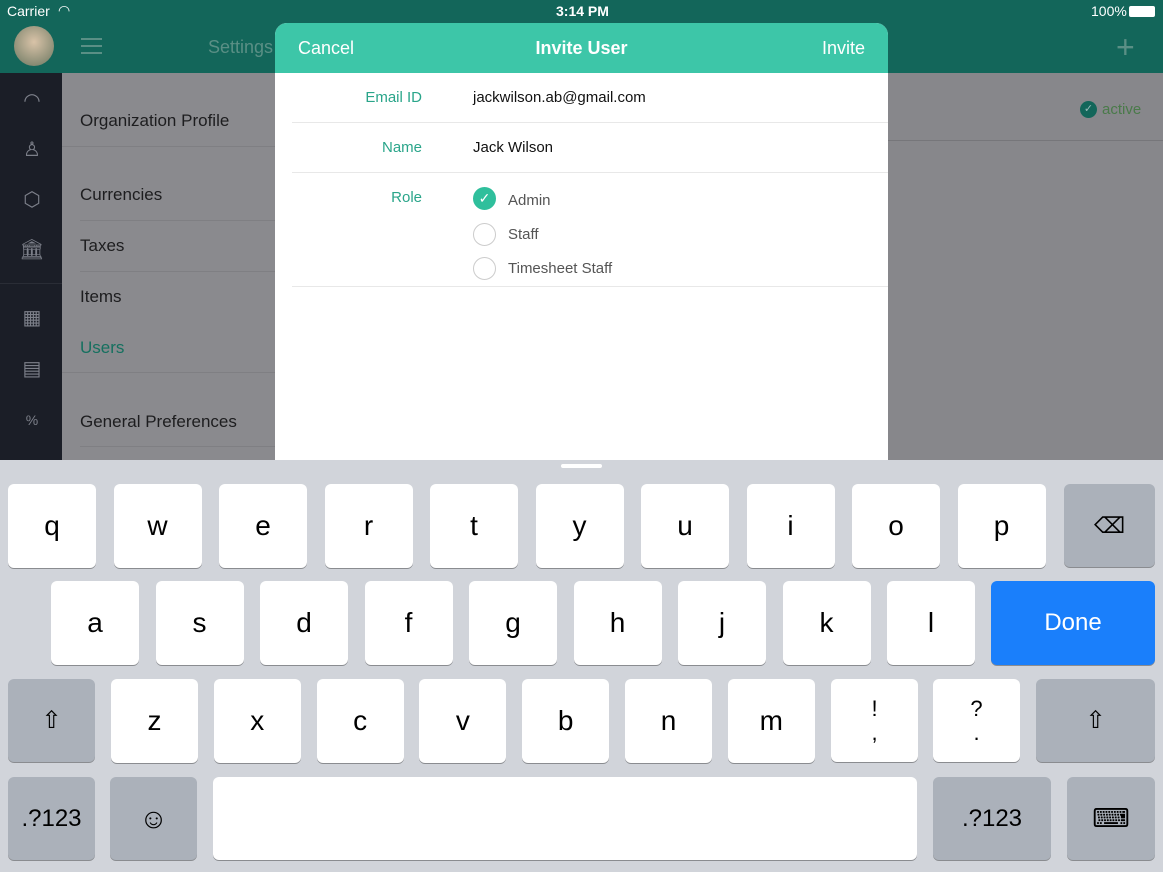  I want to click on name-label: Name, so click(401, 147).